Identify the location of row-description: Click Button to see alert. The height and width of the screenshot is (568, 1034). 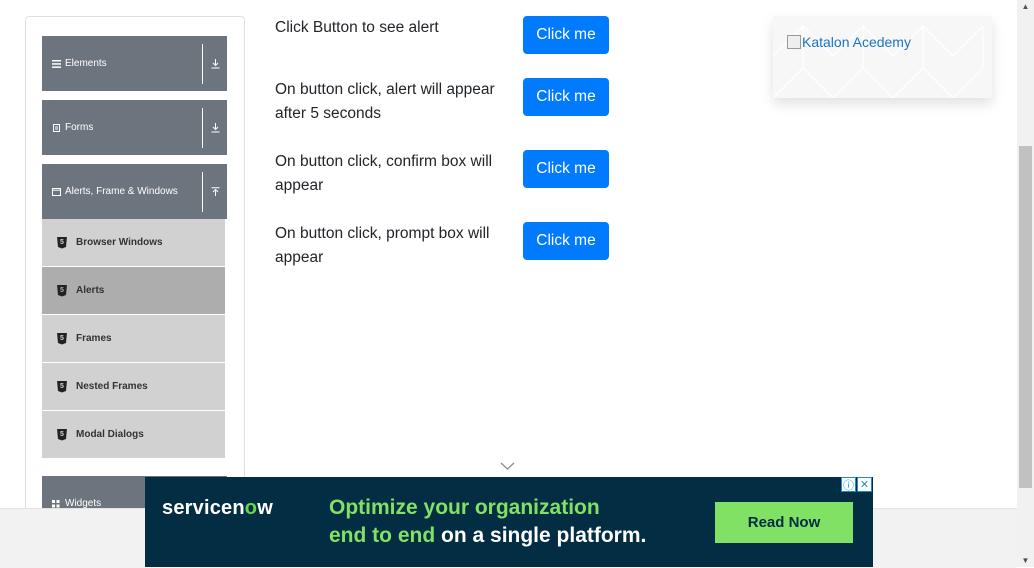
(357, 27).